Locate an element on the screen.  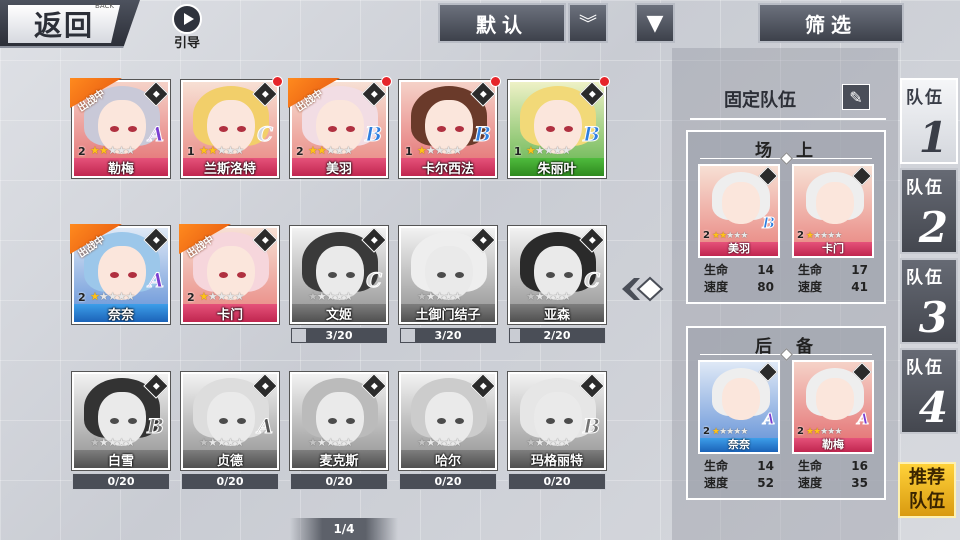
character-card: ◆ 2 ★★★★★ B 美羽 出战中 is located at coordinates (340, 139).